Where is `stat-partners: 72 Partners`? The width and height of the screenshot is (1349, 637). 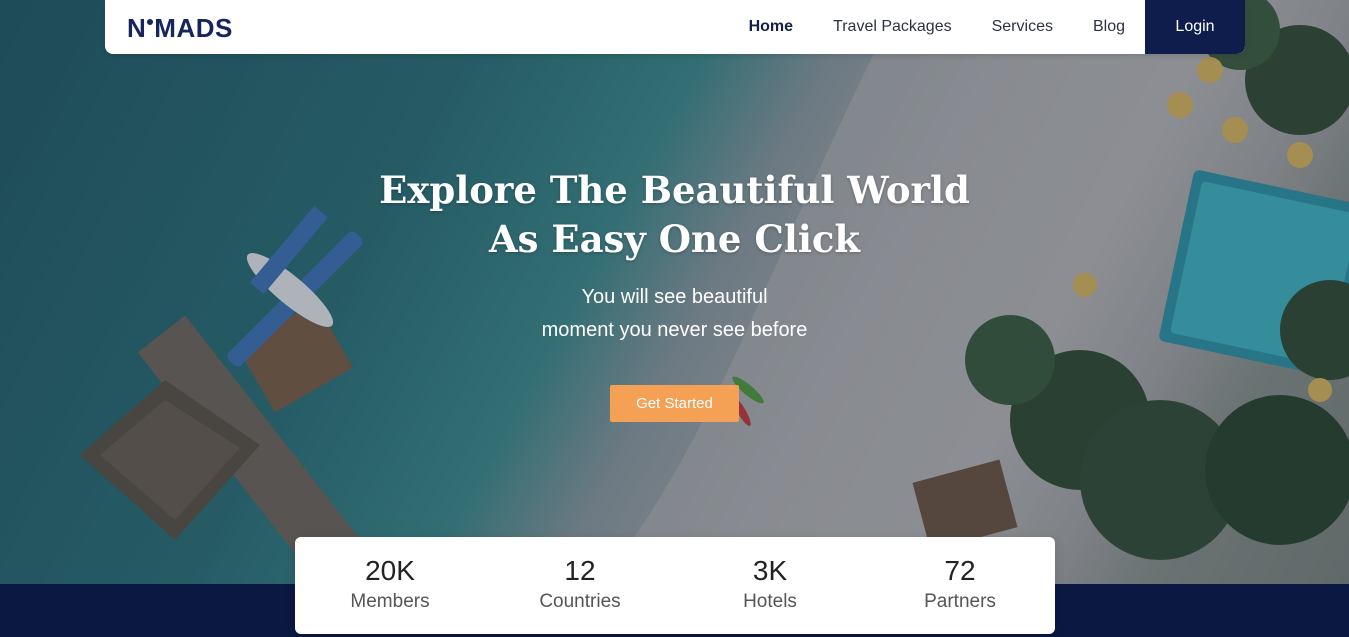 stat-partners: 72 Partners is located at coordinates (960, 585).